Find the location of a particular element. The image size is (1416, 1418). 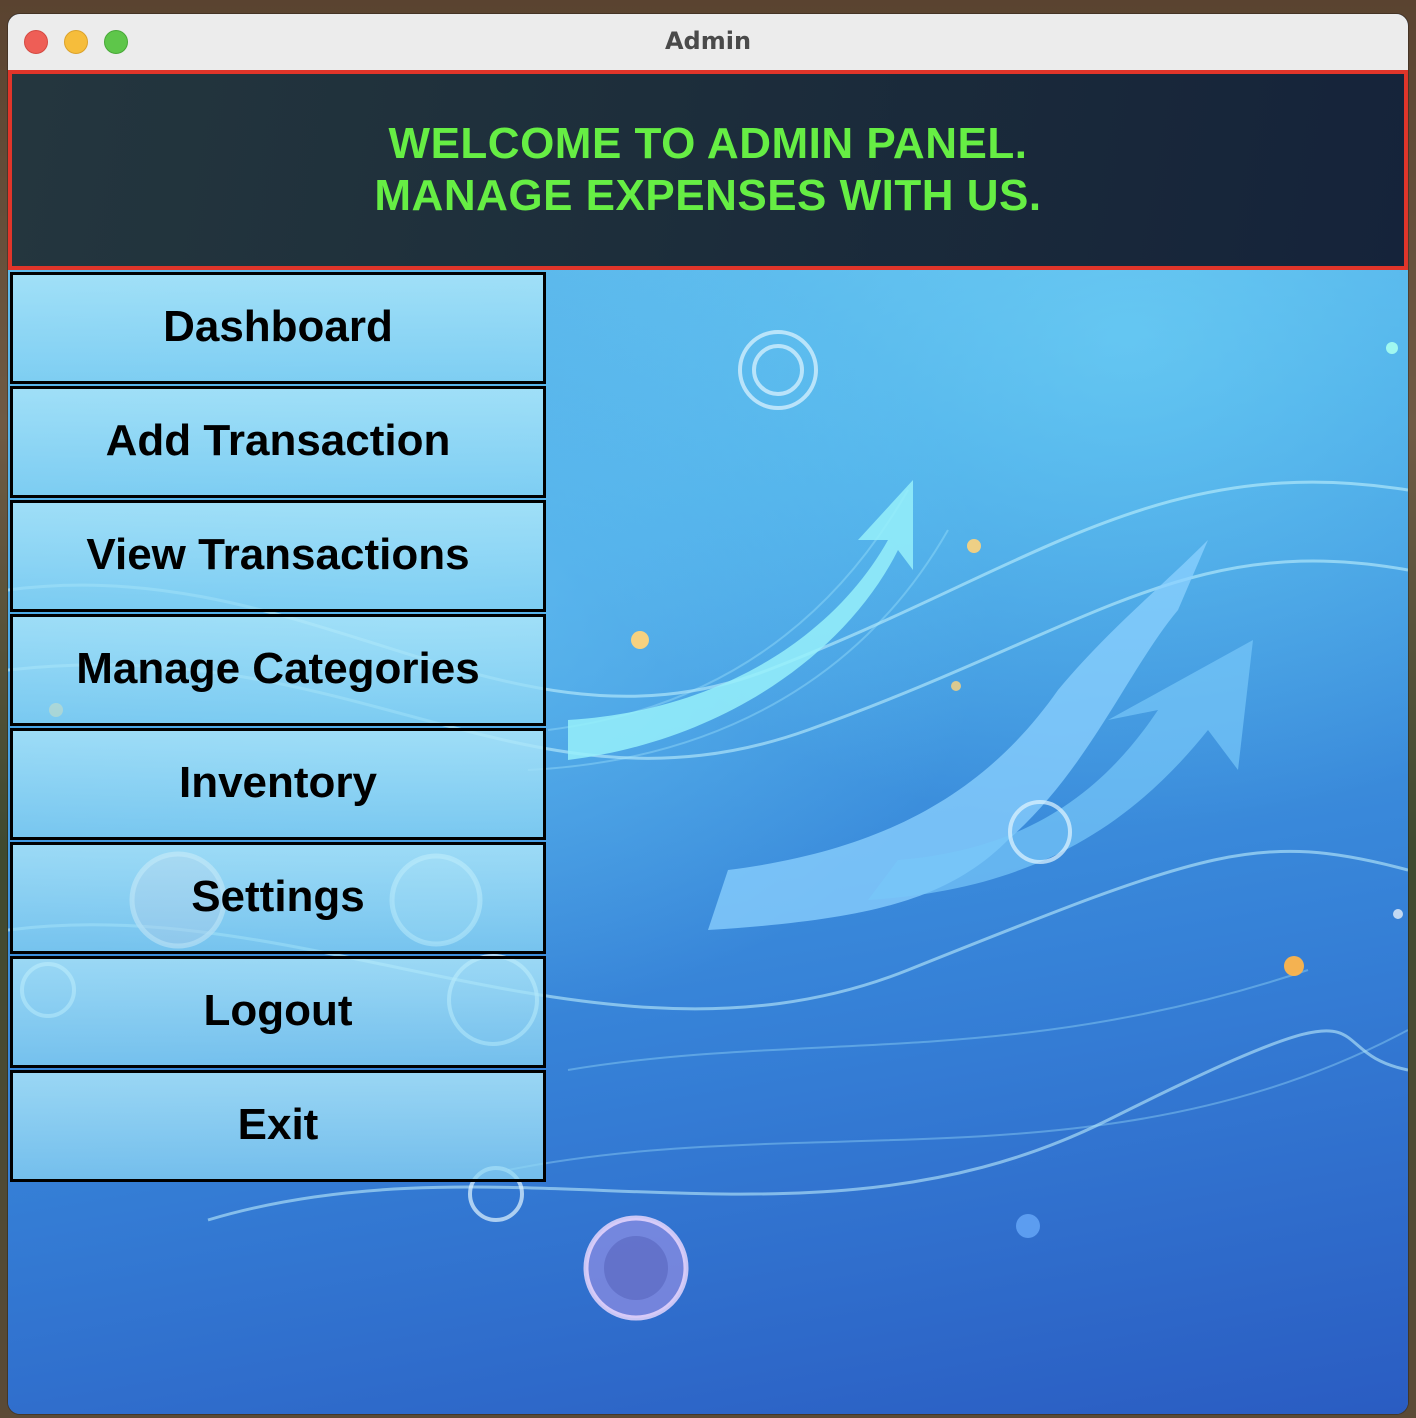

title-bar: Admin is located at coordinates (708, 42).